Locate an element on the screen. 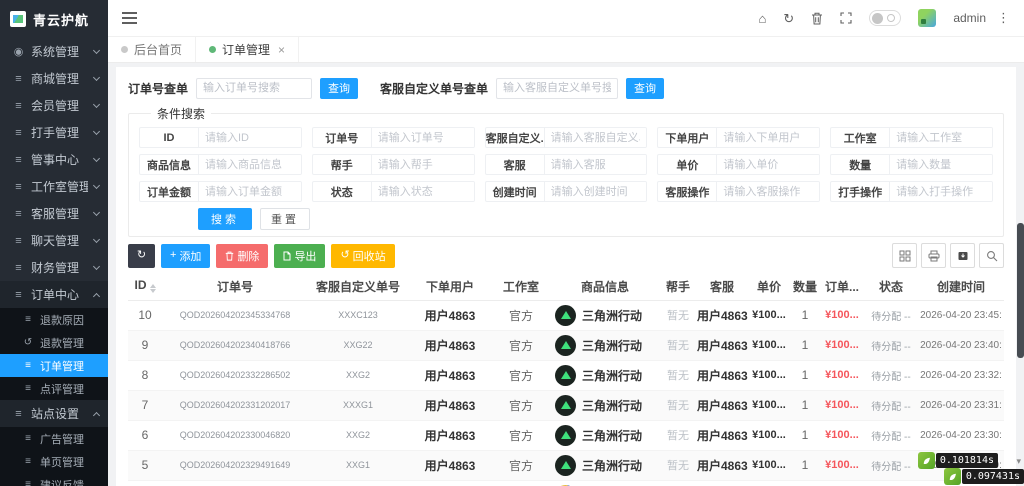  sidebar-item-page-manage: ≡ 单页管理 is located at coordinates (54, 461).